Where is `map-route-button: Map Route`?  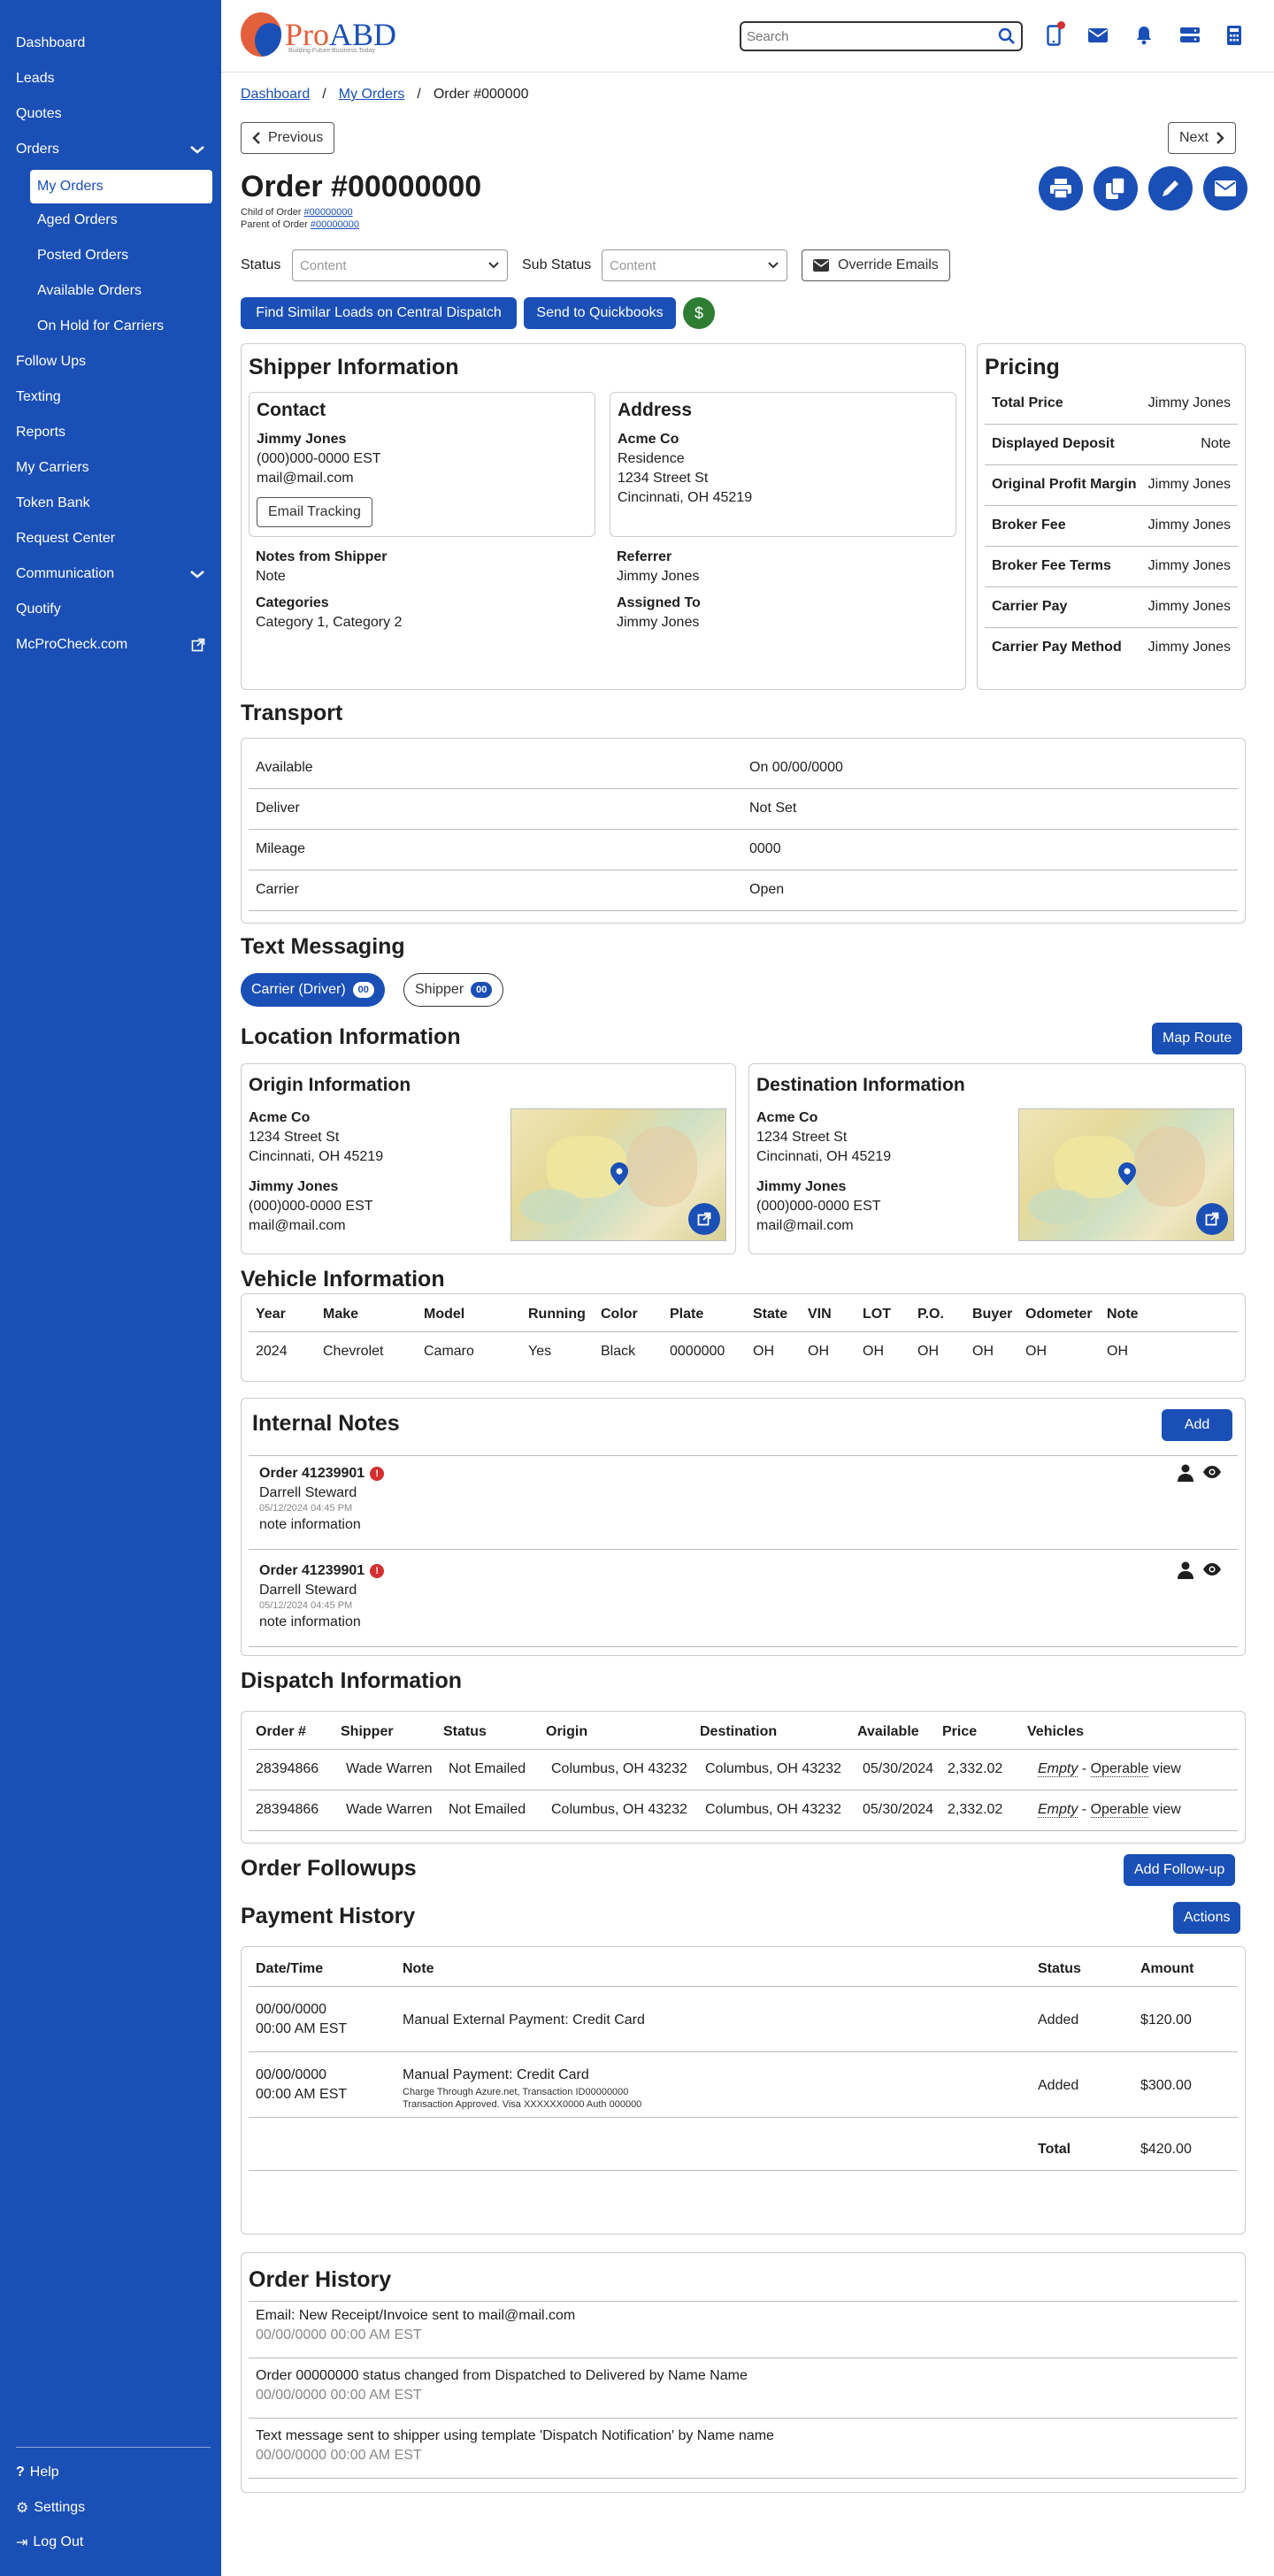
map-route-button: Map Route is located at coordinates (1197, 1038).